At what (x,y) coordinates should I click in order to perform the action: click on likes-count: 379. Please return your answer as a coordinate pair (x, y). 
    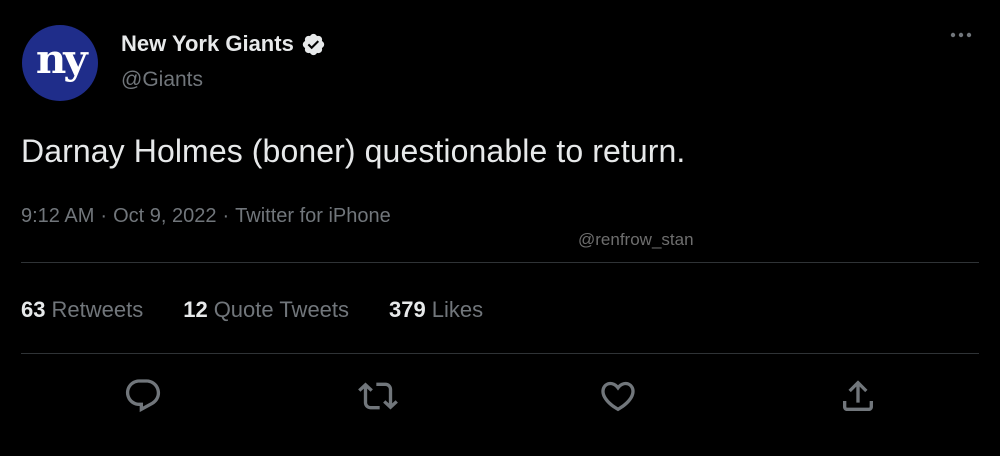
    Looking at the image, I should click on (407, 309).